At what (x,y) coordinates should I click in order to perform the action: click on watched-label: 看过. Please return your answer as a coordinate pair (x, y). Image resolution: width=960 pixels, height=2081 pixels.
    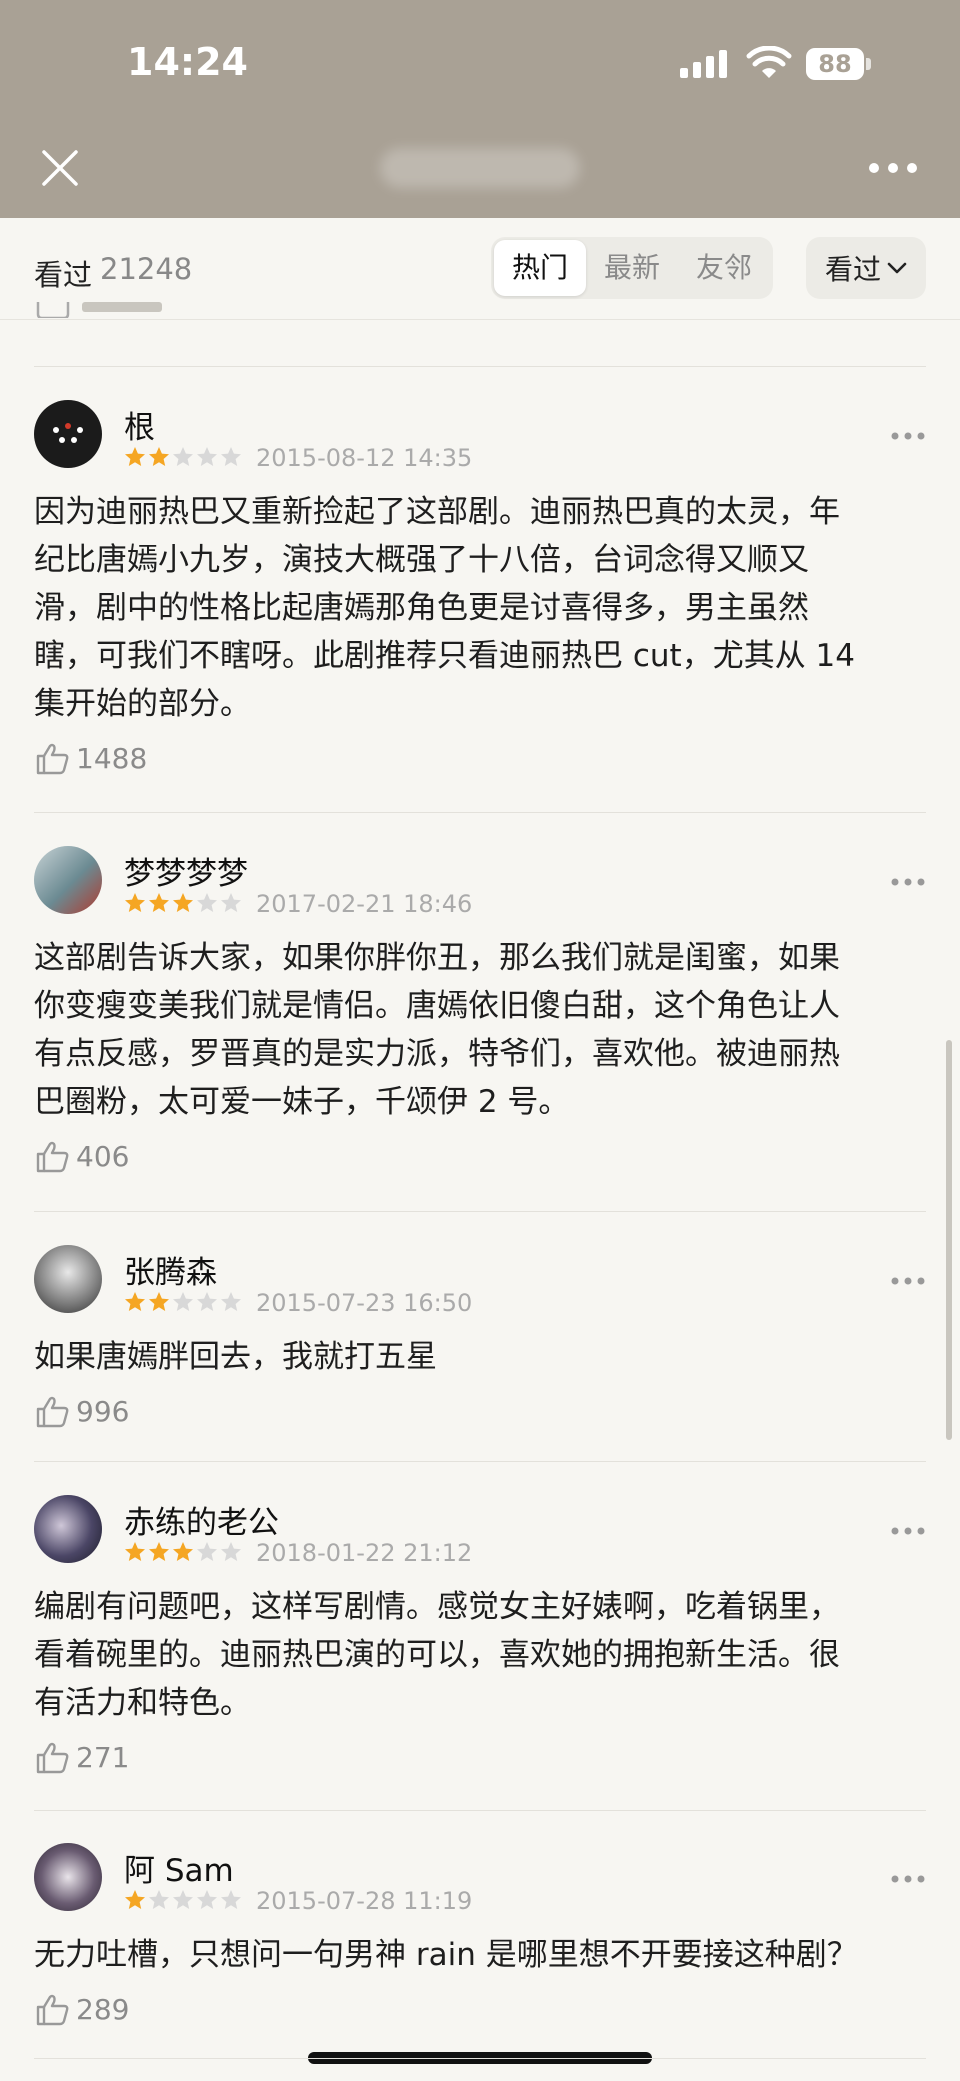
    Looking at the image, I should click on (63, 275).